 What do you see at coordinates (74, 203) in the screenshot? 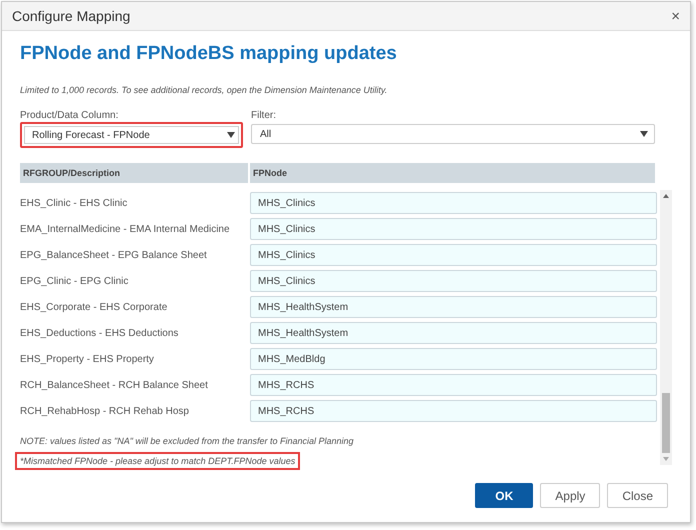
I see `row-description: EHS_Clinic - EHS Clinic` at bounding box center [74, 203].